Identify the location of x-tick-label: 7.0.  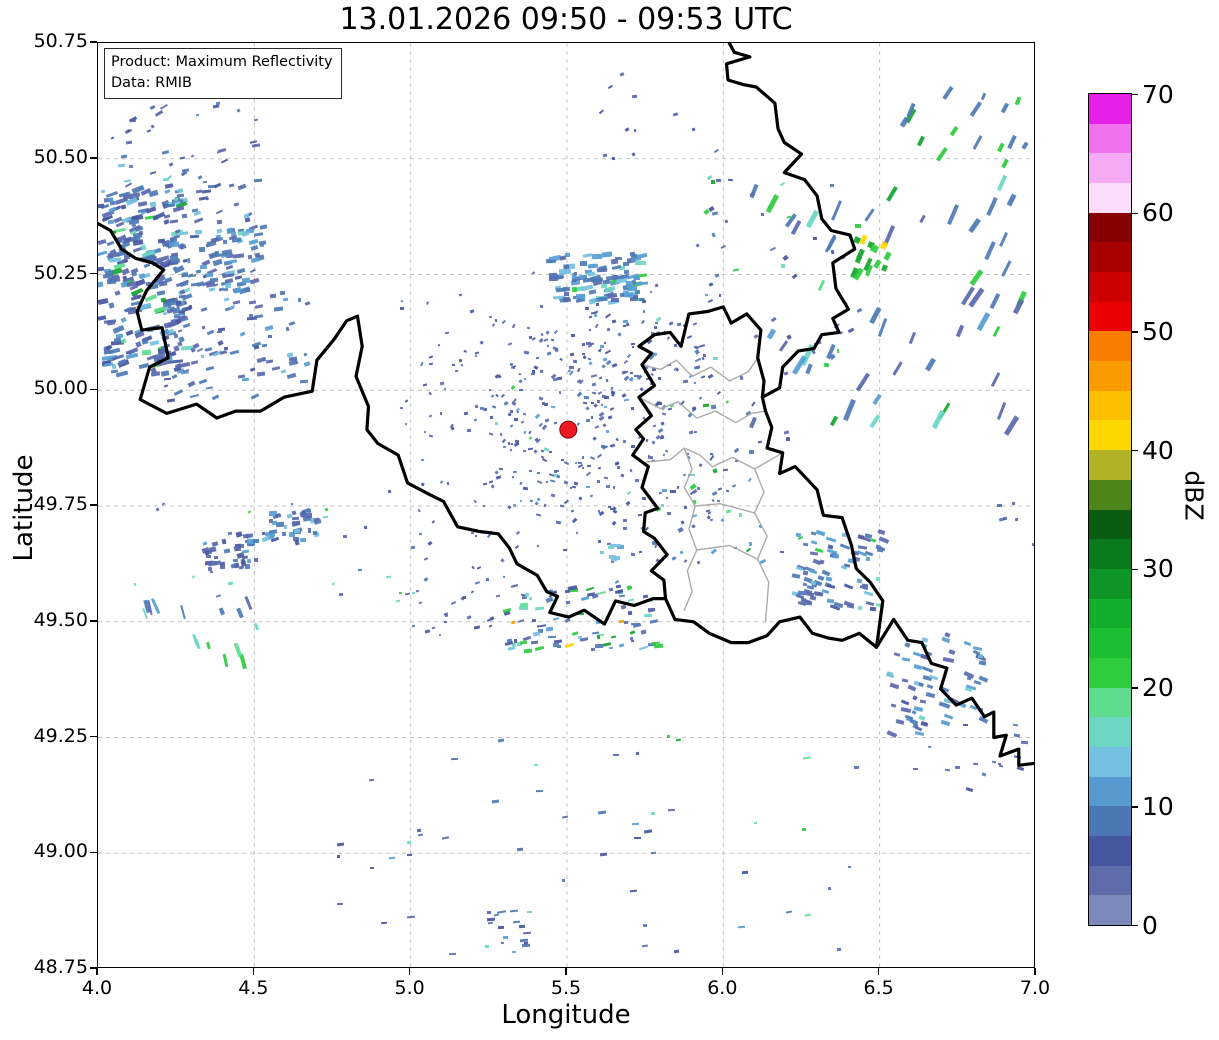
(1035, 988).